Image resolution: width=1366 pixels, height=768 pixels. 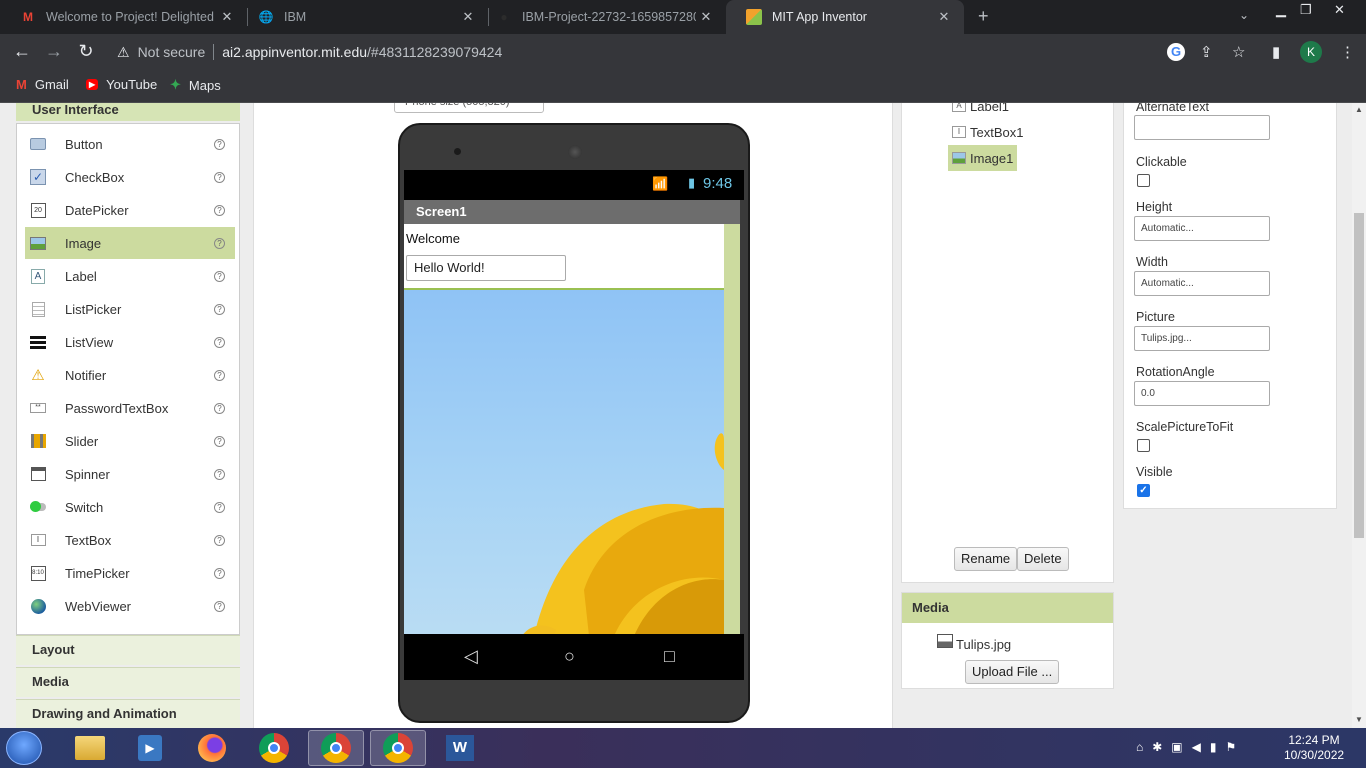 What do you see at coordinates (130, 408) in the screenshot?
I see `palette-item-passwordtextbox: ** PasswordTextBox ?` at bounding box center [130, 408].